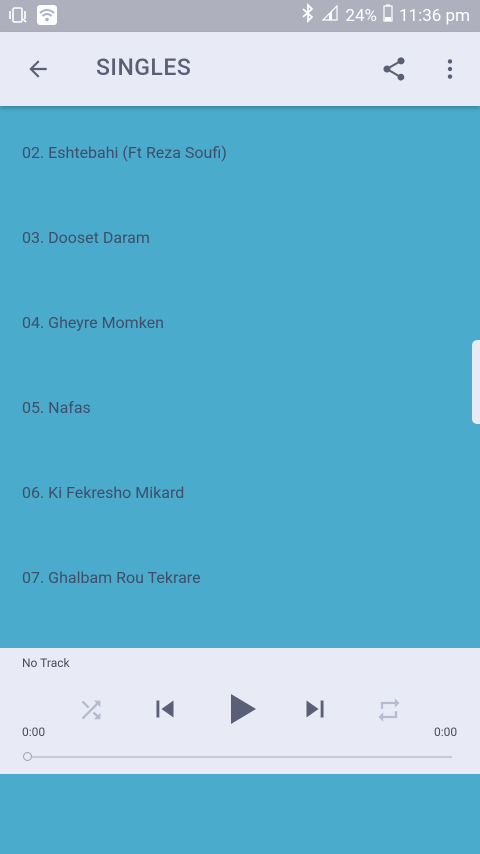 The width and height of the screenshot is (480, 854). What do you see at coordinates (34, 732) in the screenshot?
I see `elapsed-time: 0:00` at bounding box center [34, 732].